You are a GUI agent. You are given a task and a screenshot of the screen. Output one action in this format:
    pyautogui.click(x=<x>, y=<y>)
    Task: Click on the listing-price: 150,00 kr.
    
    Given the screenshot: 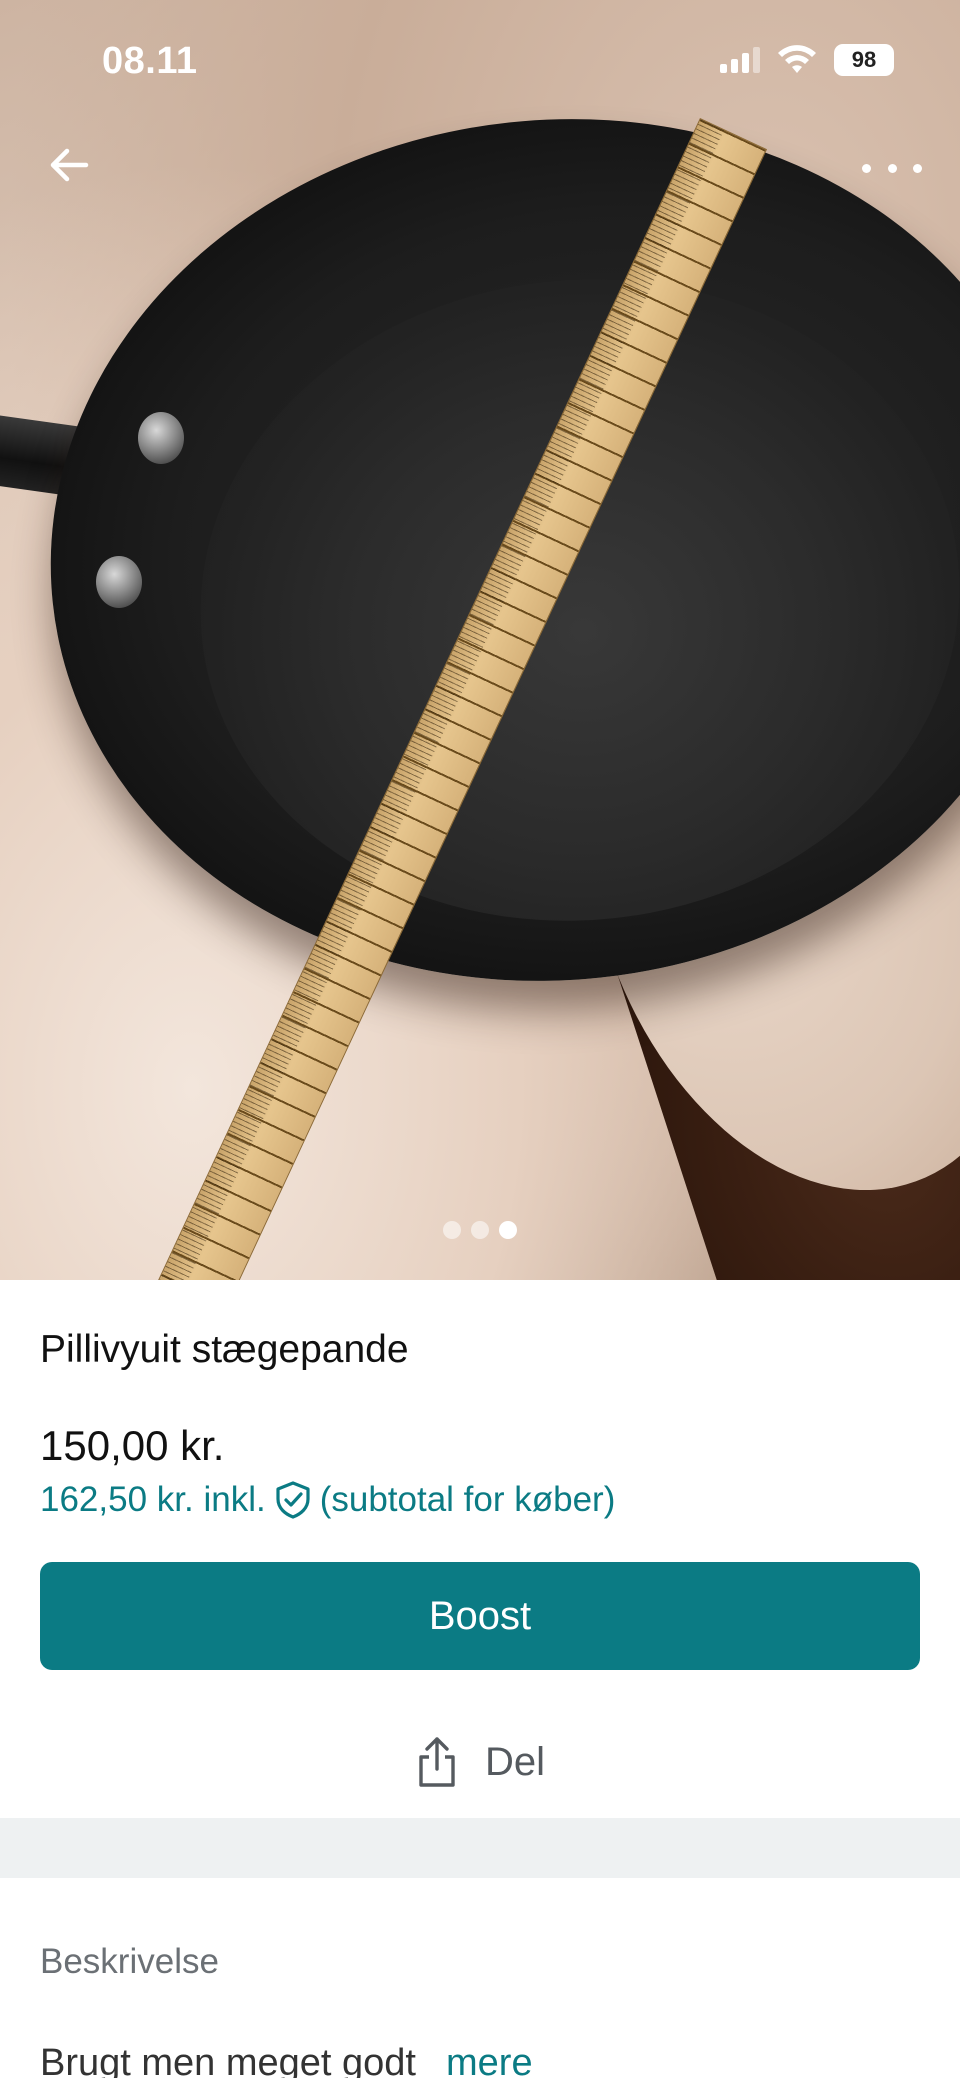 What is the action you would take?
    pyautogui.click(x=132, y=1445)
    